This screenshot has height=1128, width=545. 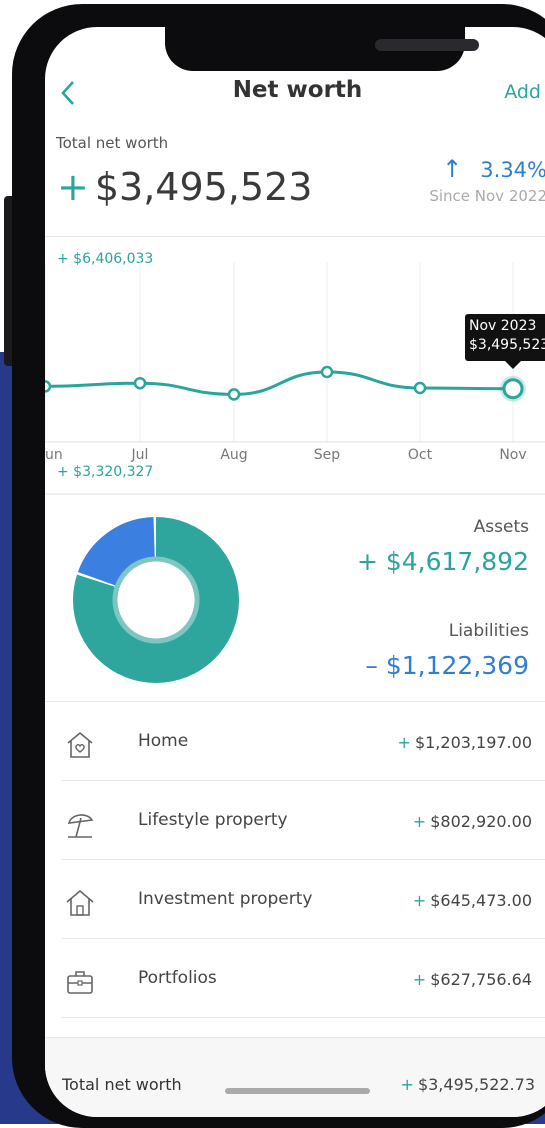 What do you see at coordinates (501, 527) in the screenshot?
I see `assets-label: Assets` at bounding box center [501, 527].